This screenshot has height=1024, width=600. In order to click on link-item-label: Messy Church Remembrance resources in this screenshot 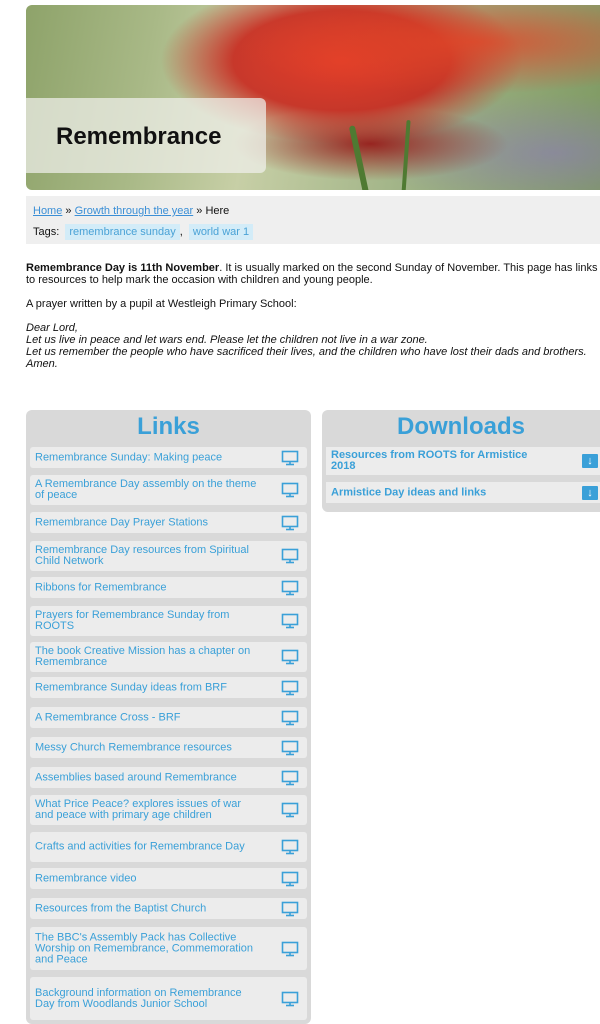, I will do `click(147, 747)`.